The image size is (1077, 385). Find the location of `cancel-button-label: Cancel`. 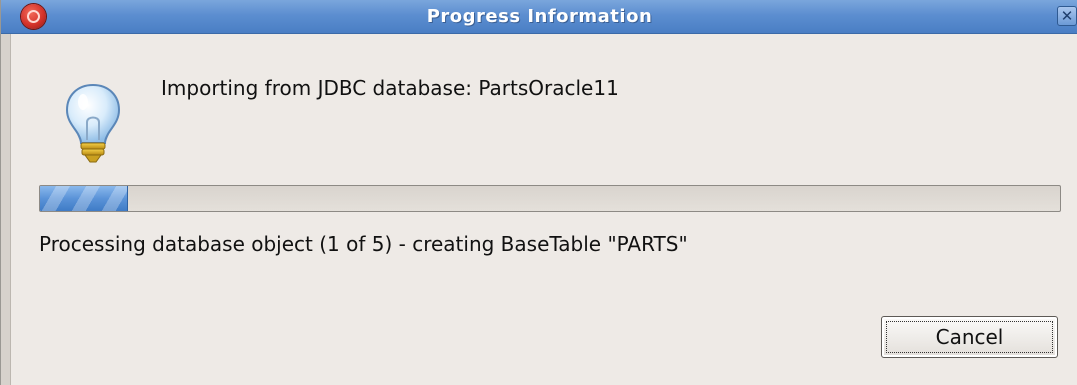

cancel-button-label: Cancel is located at coordinates (969, 337).